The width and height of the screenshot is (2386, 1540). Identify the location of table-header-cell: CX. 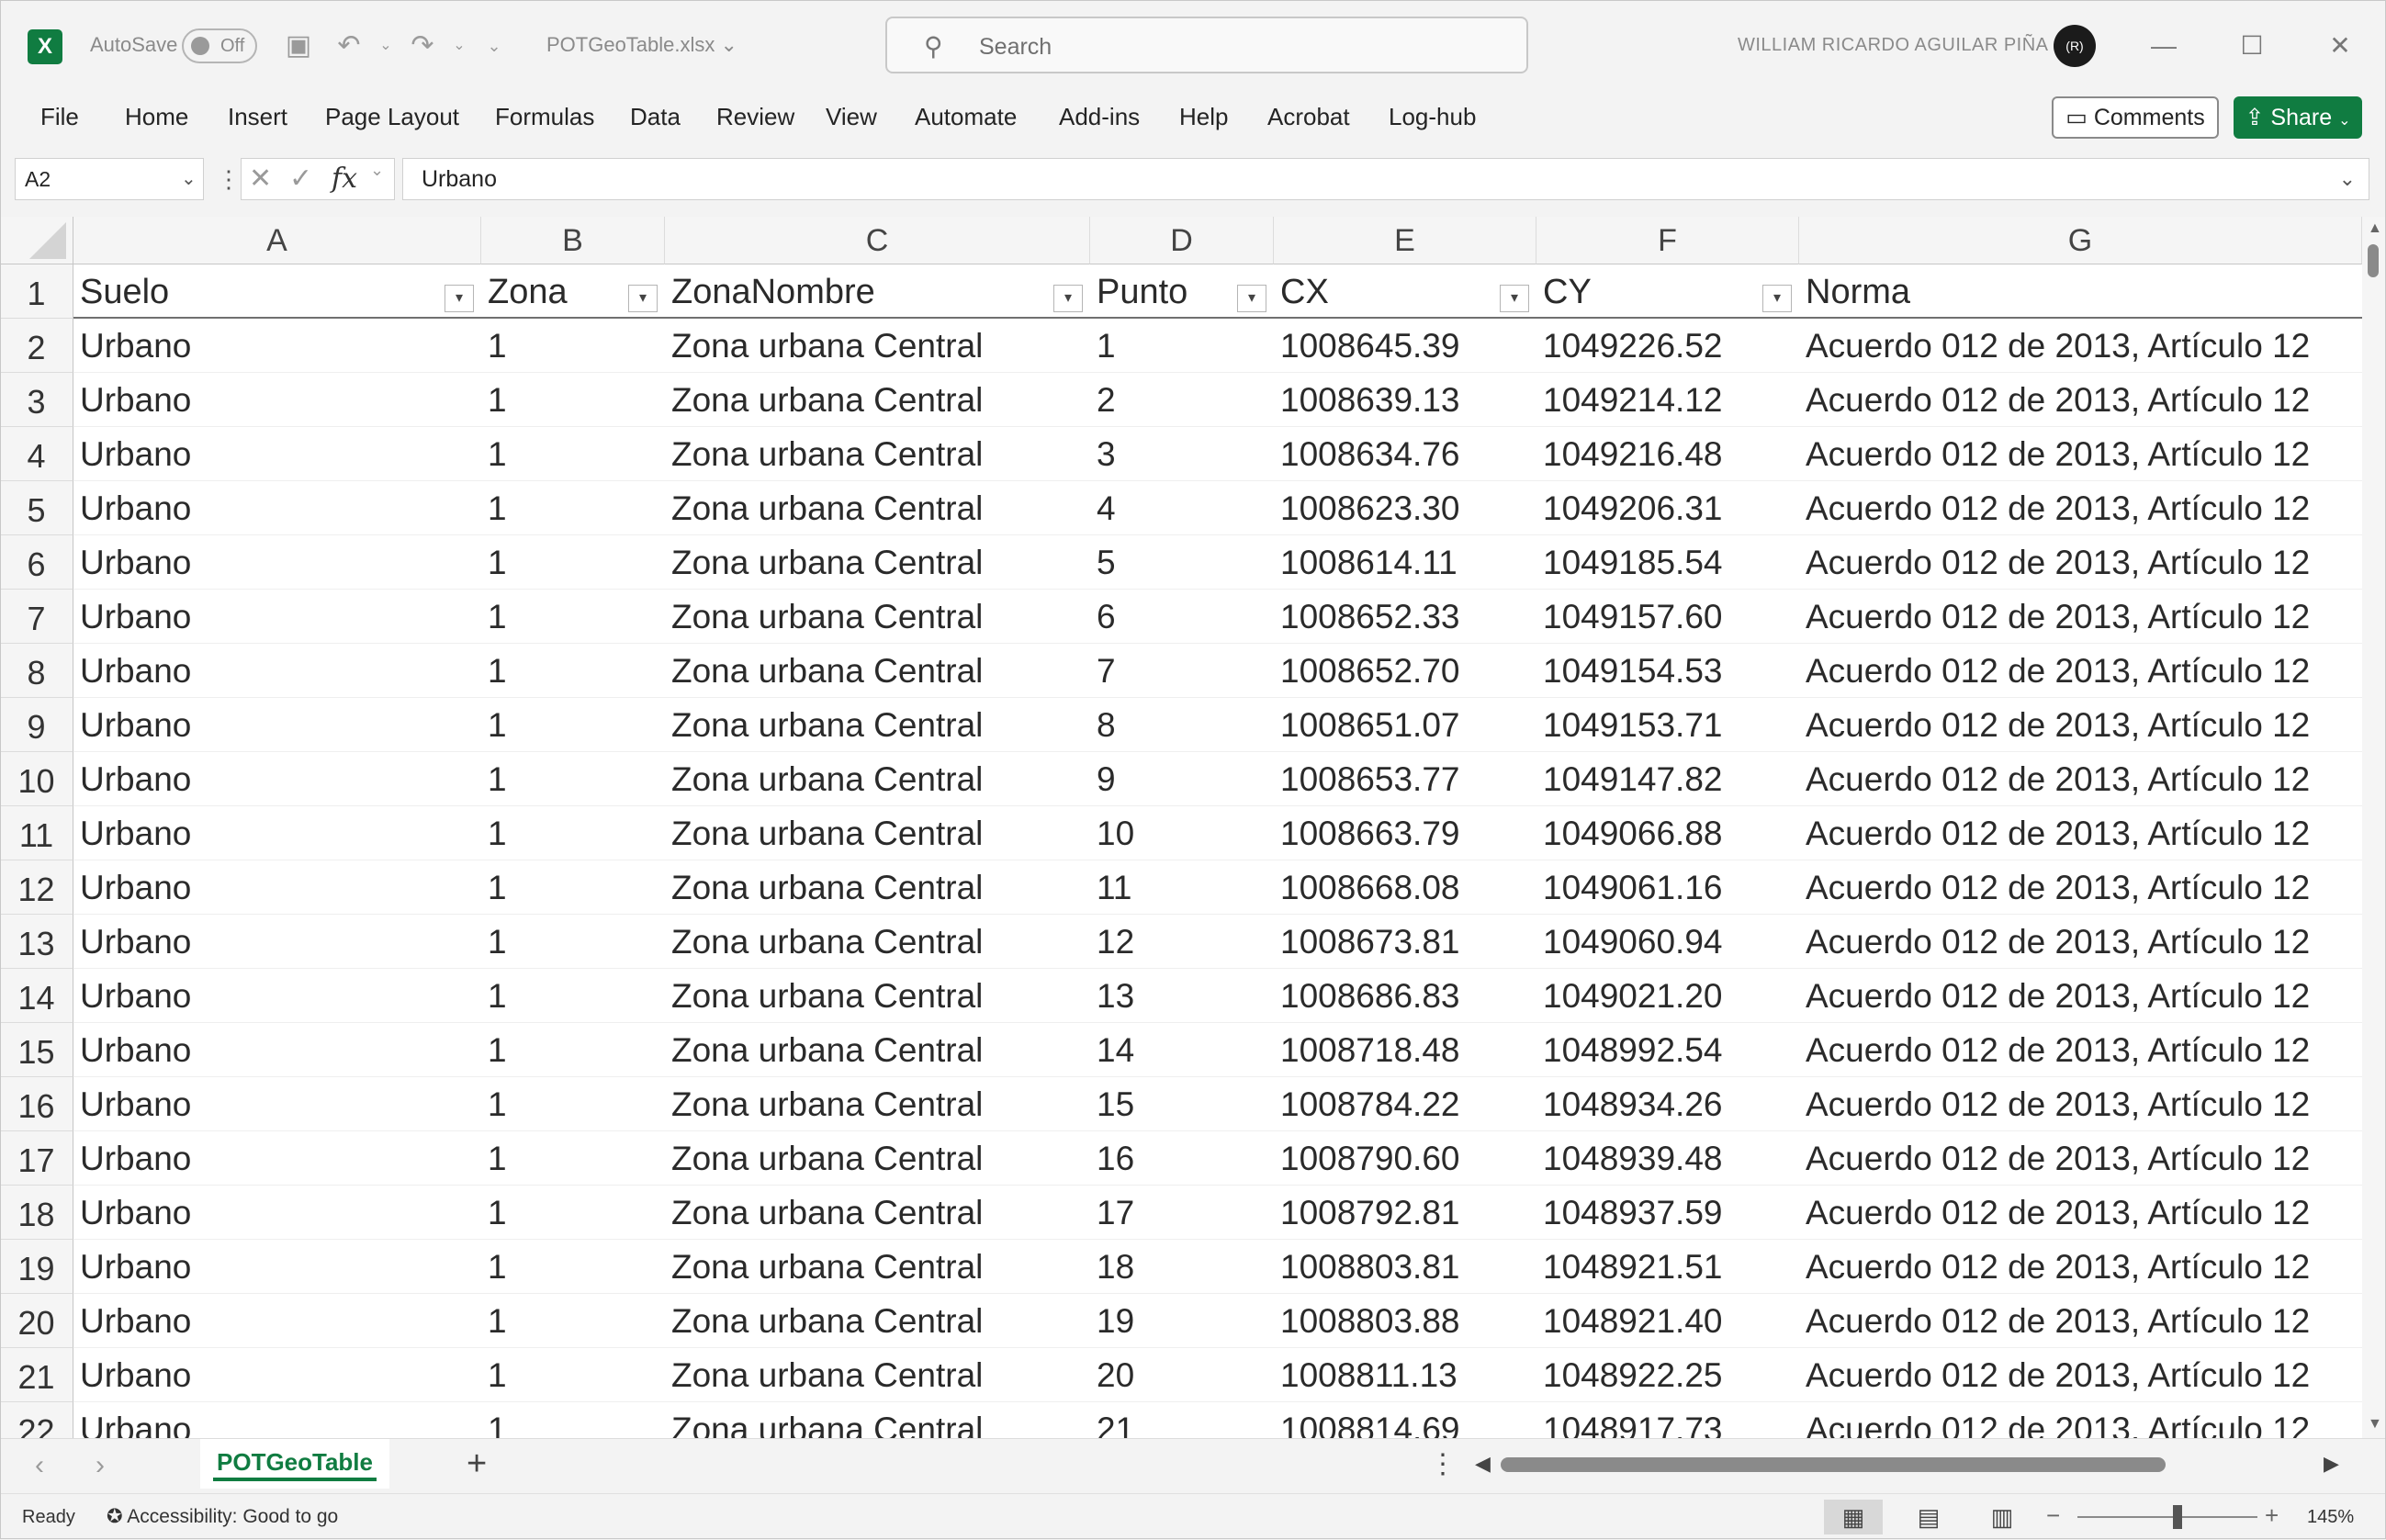
(1405, 291).